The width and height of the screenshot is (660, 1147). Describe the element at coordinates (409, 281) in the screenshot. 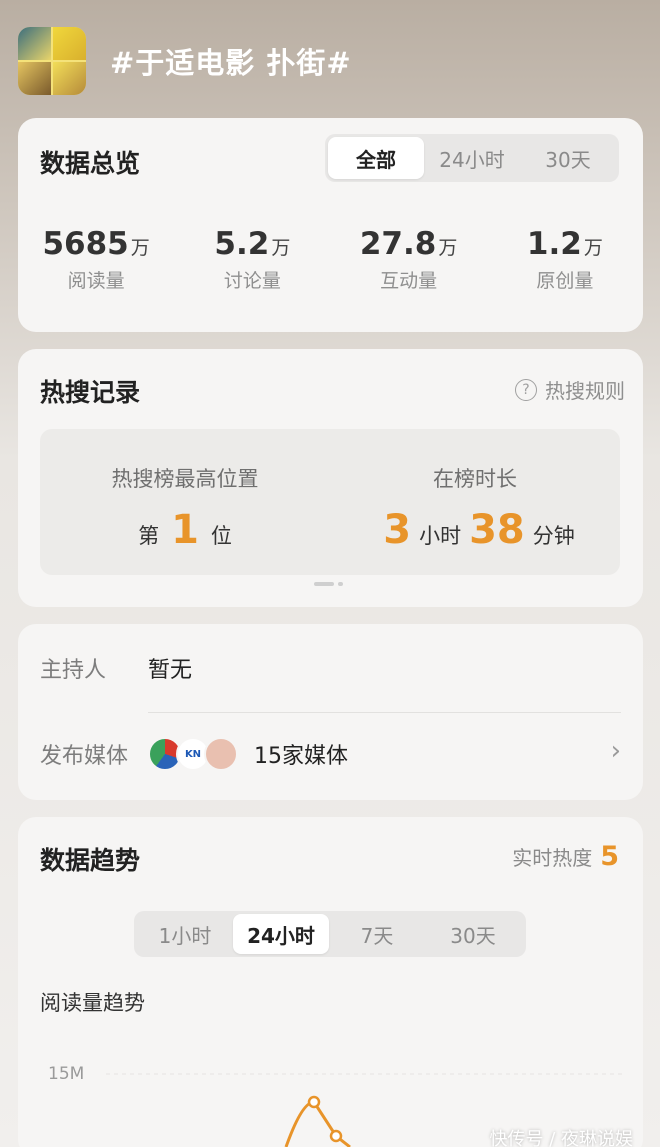

I see `stat-label: 互动量` at that location.